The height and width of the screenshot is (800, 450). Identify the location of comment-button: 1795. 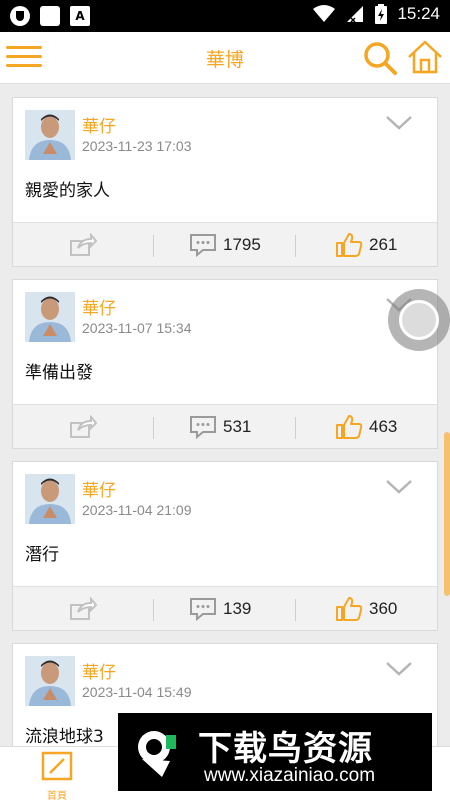
(225, 245).